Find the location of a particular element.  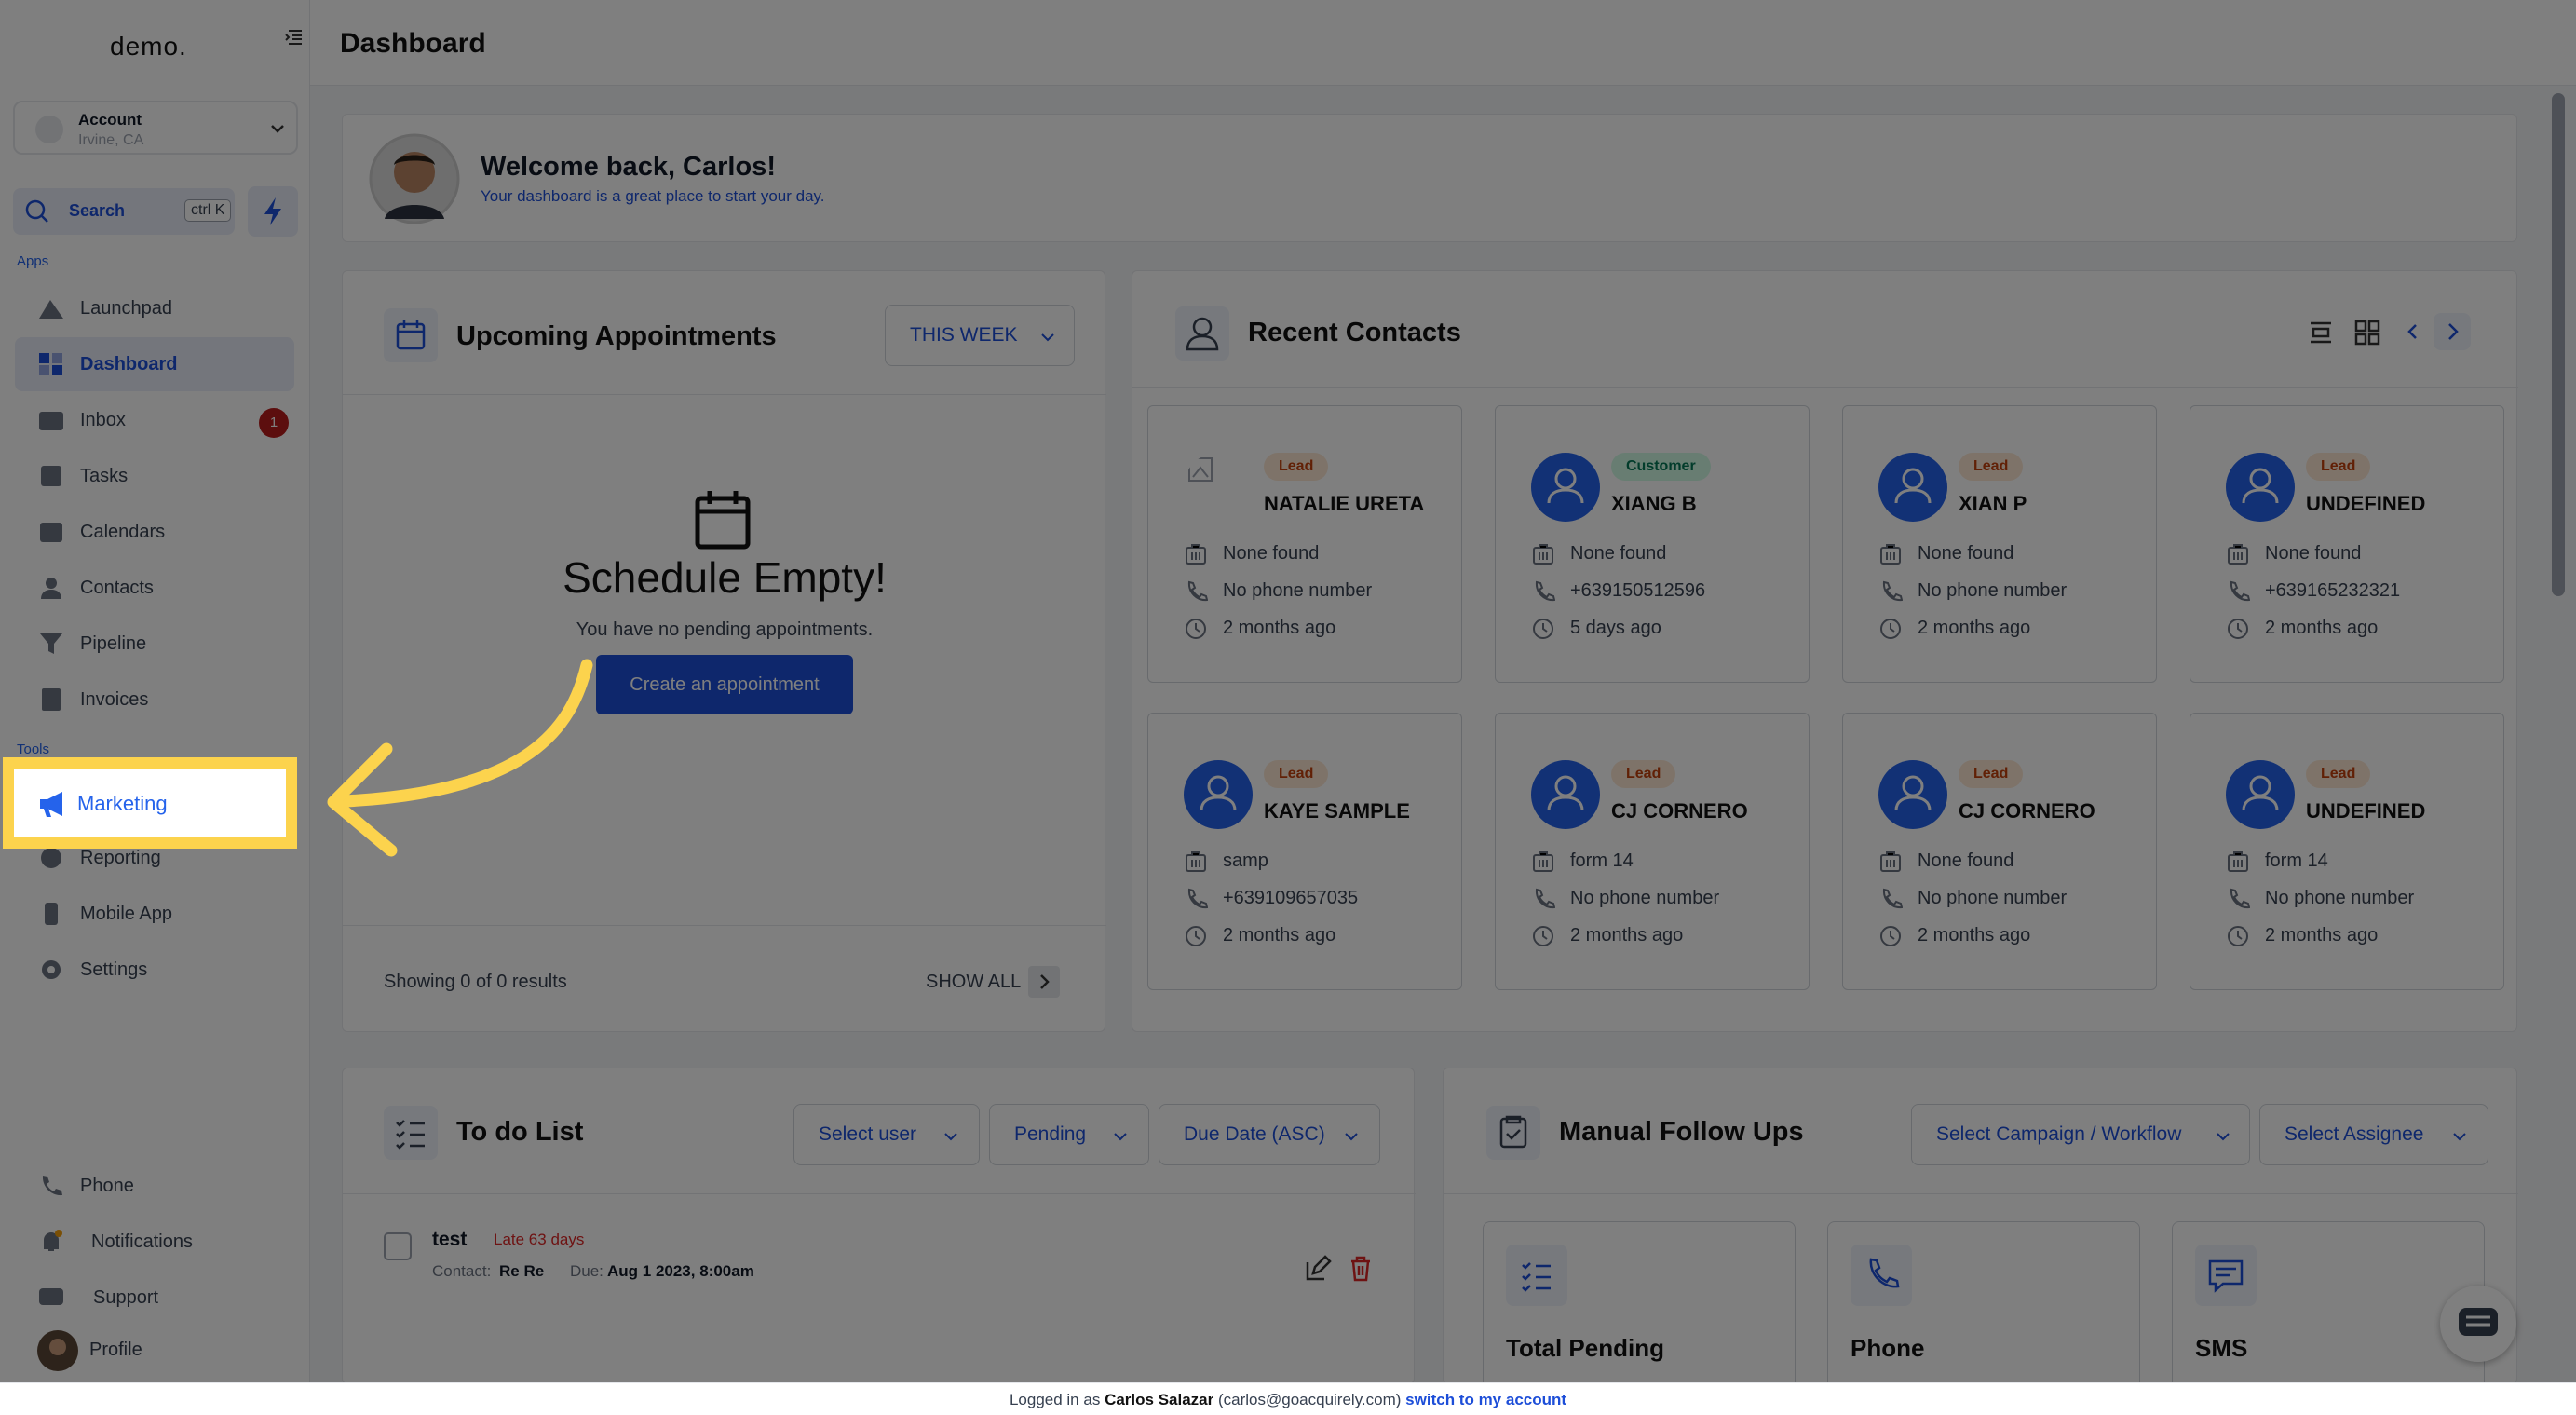

sidebar-item-phone: Phone is located at coordinates (154, 1186).